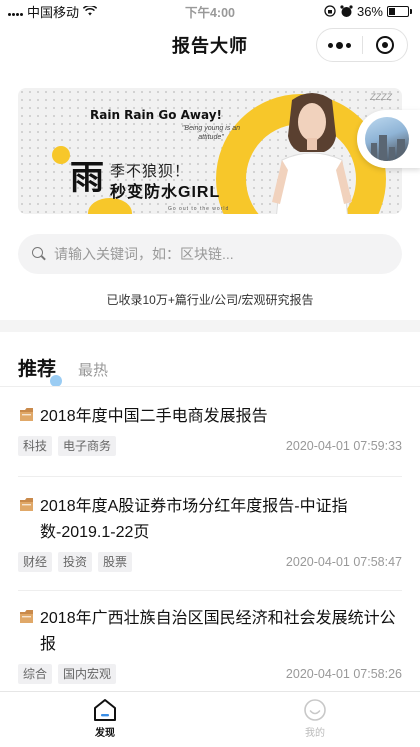 The width and height of the screenshot is (420, 747). I want to click on mine-icon, so click(315, 710).